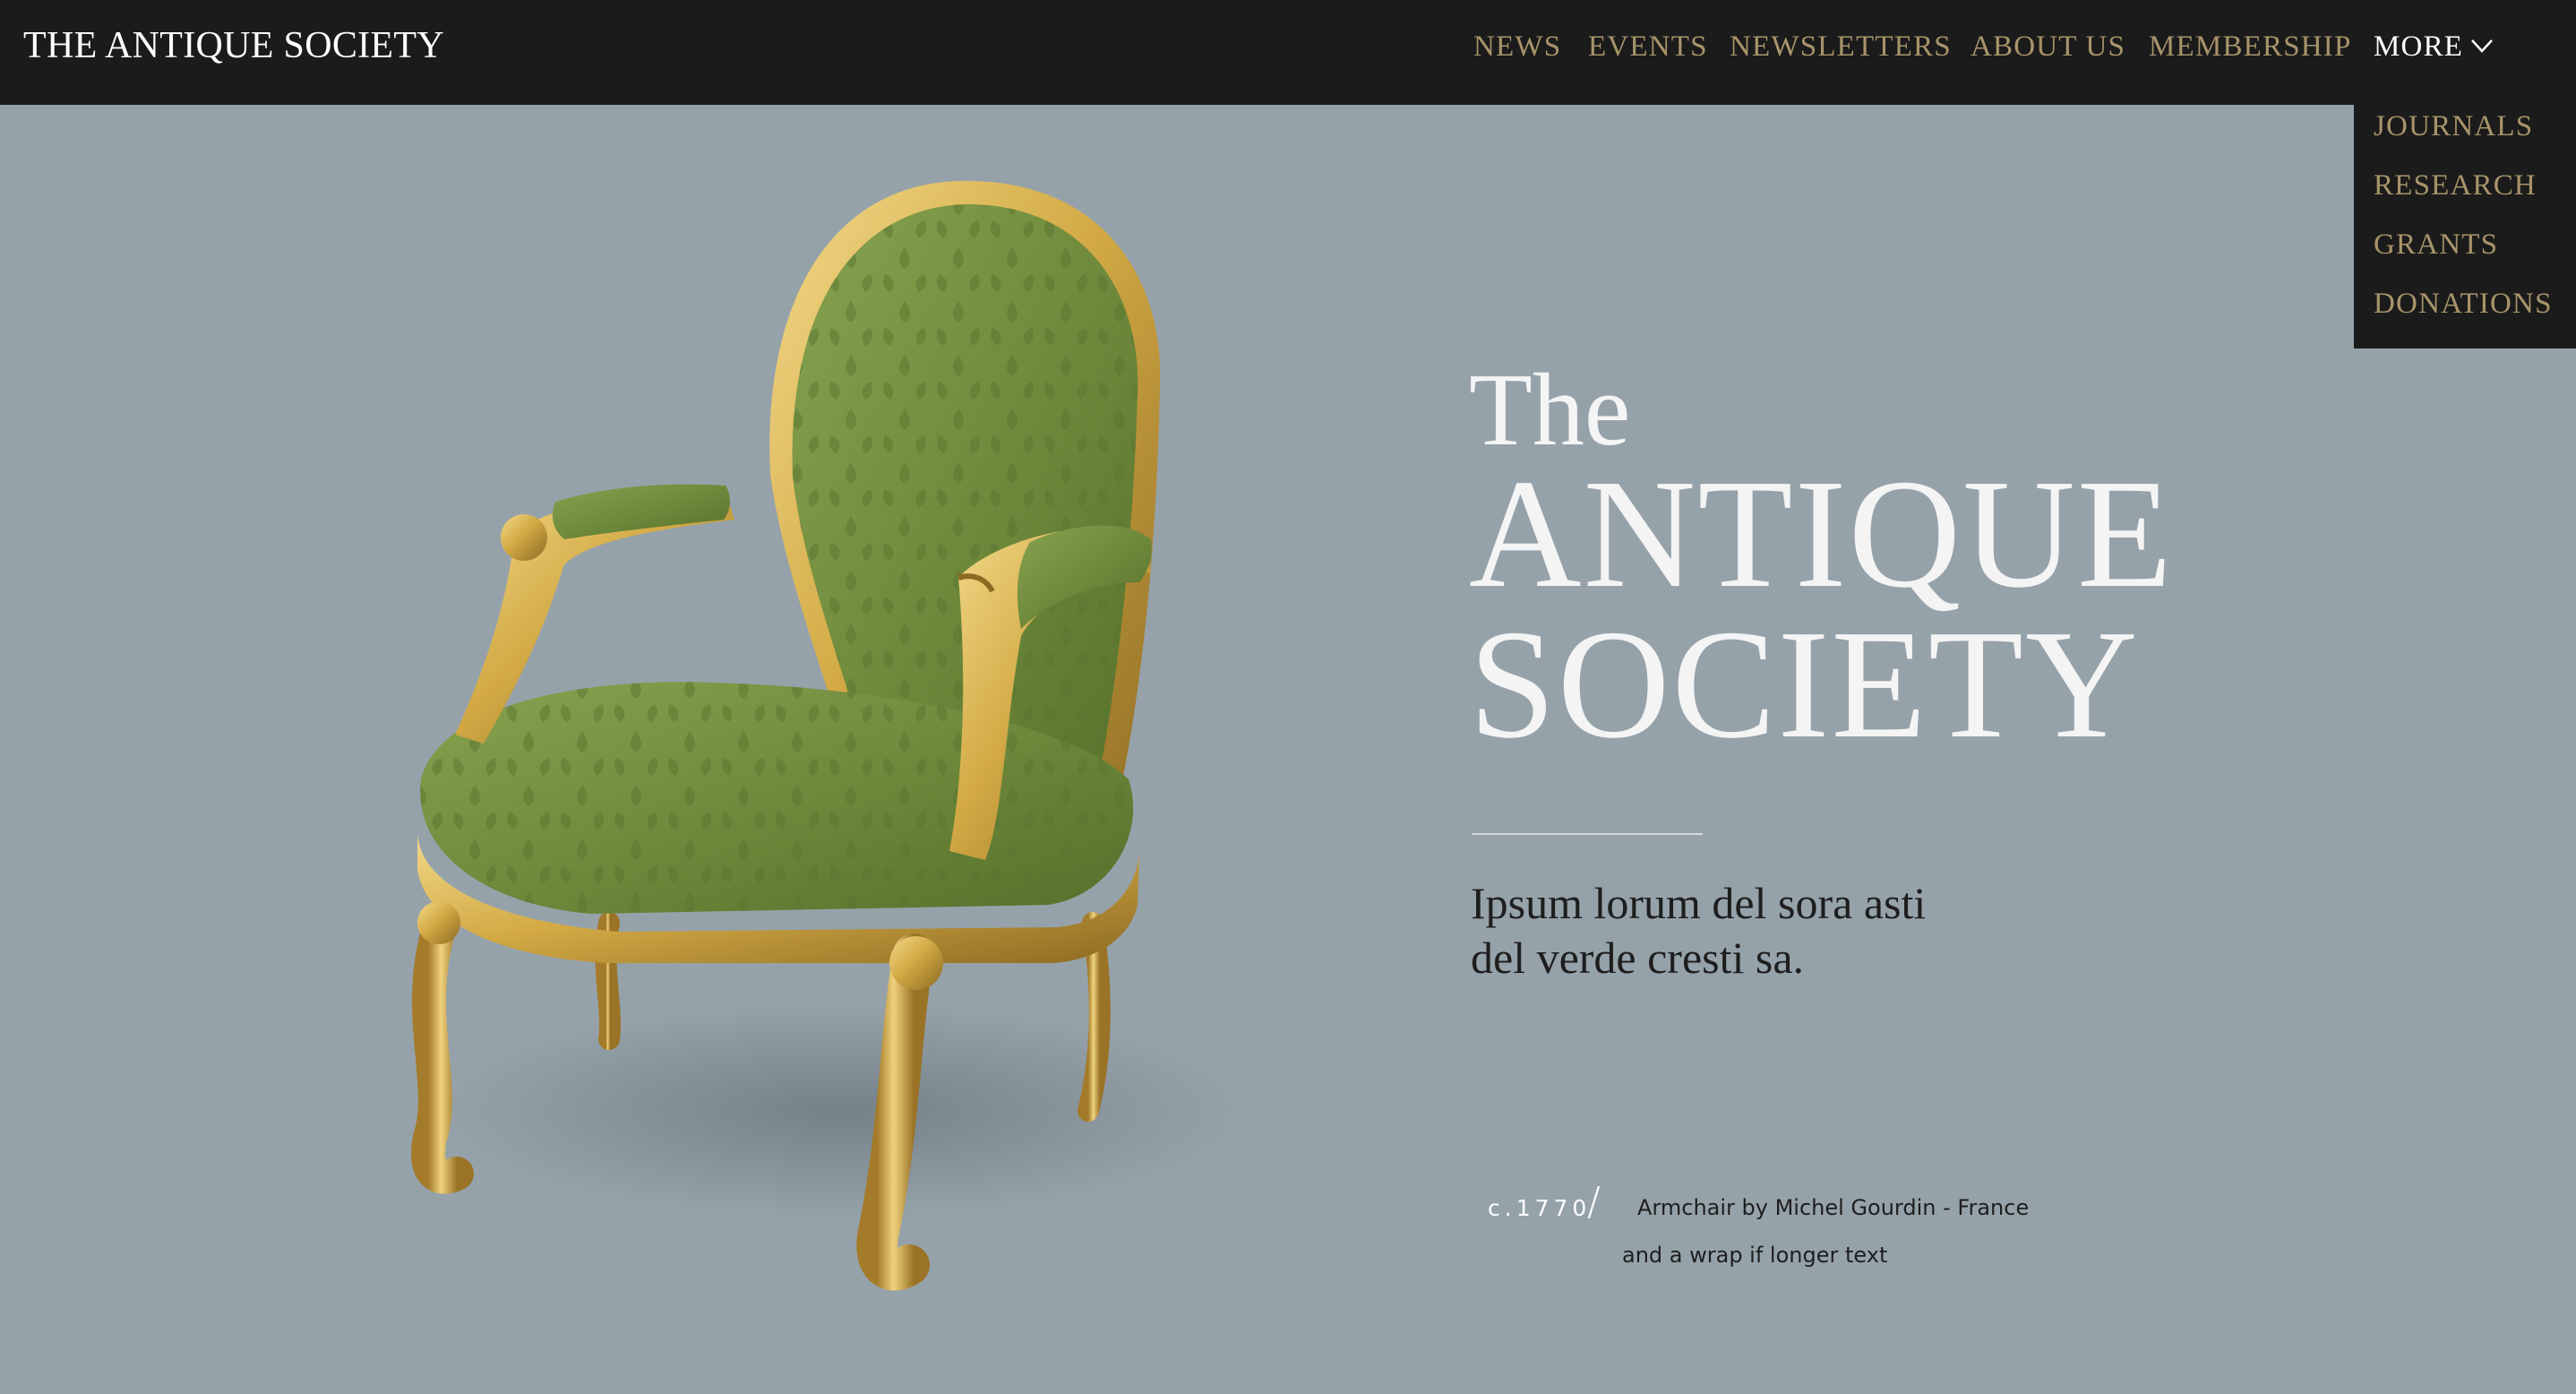 The image size is (2576, 1394). I want to click on menu-item-donations: DONATIONS, so click(2463, 304).